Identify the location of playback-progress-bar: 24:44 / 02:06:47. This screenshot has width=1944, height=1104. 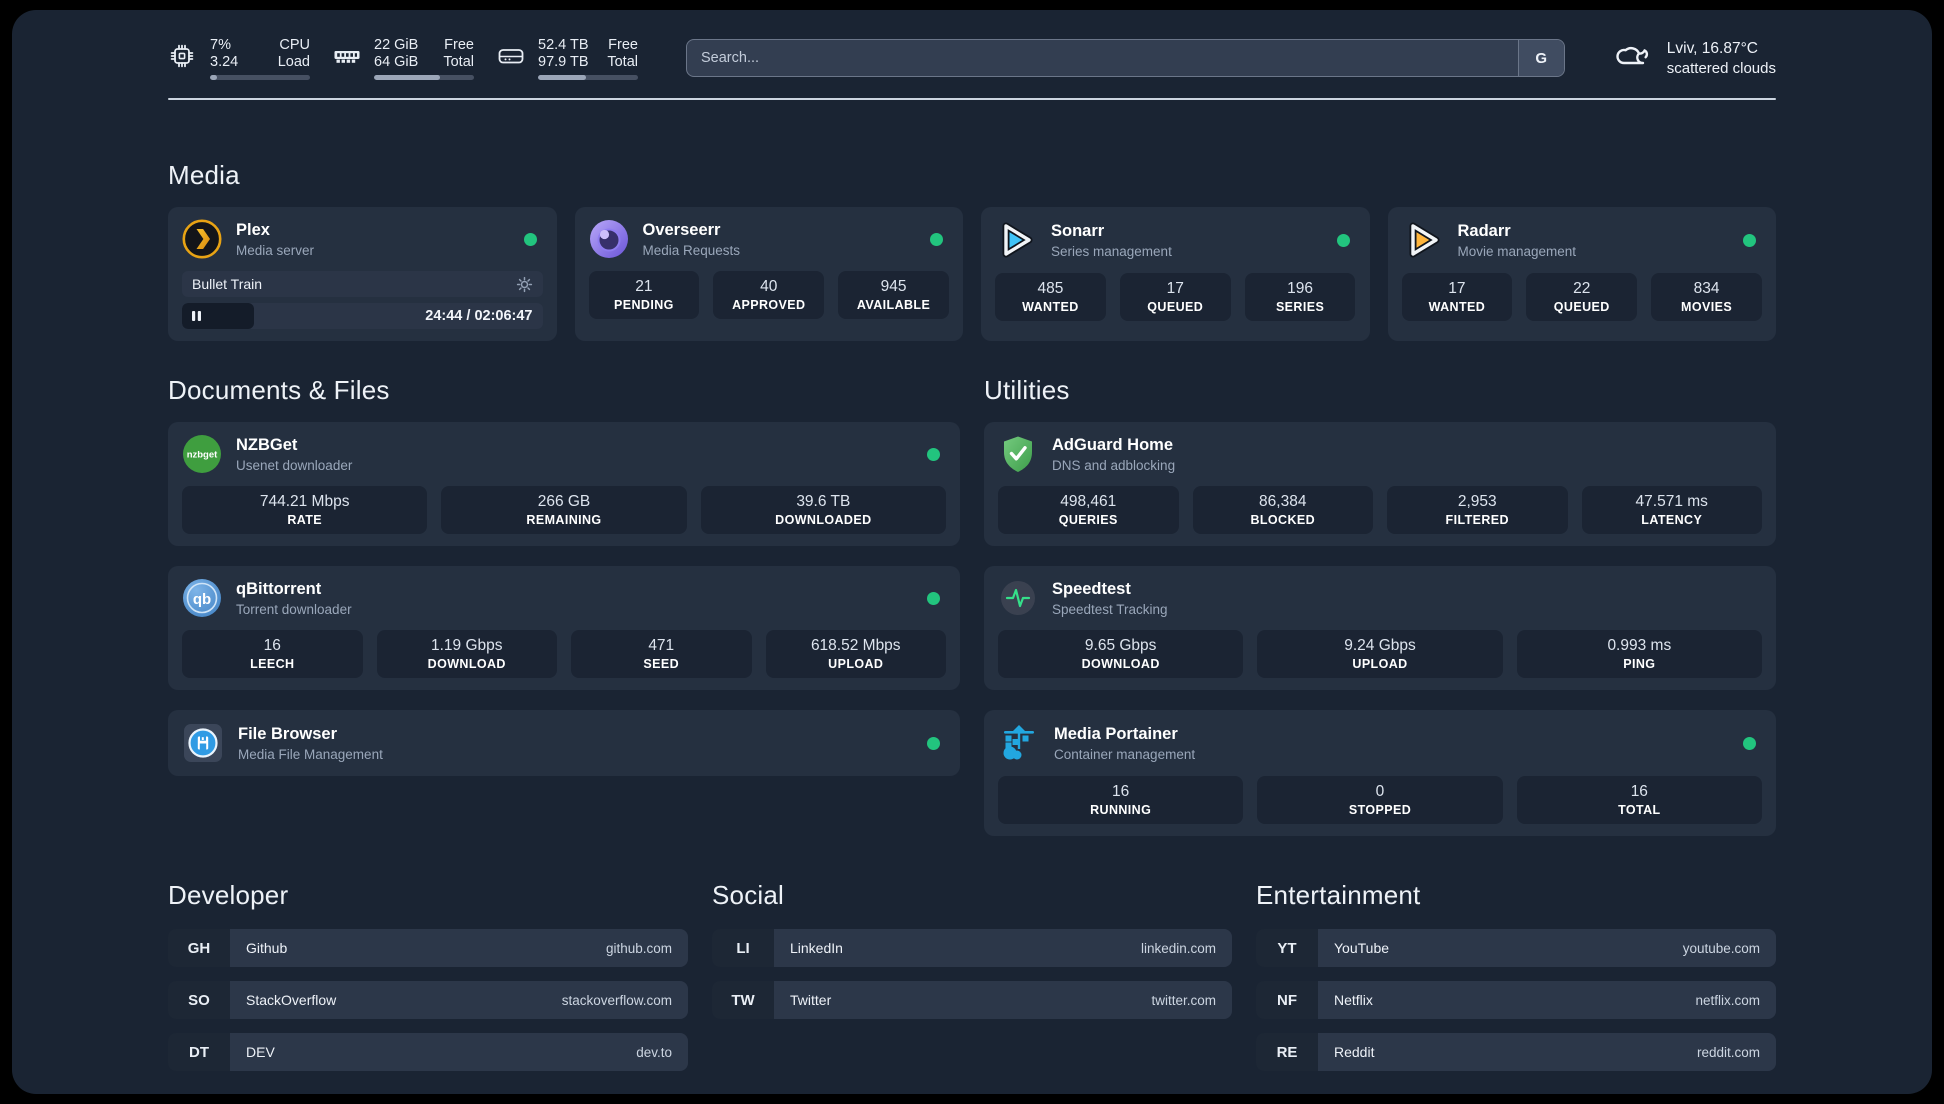
(362, 316).